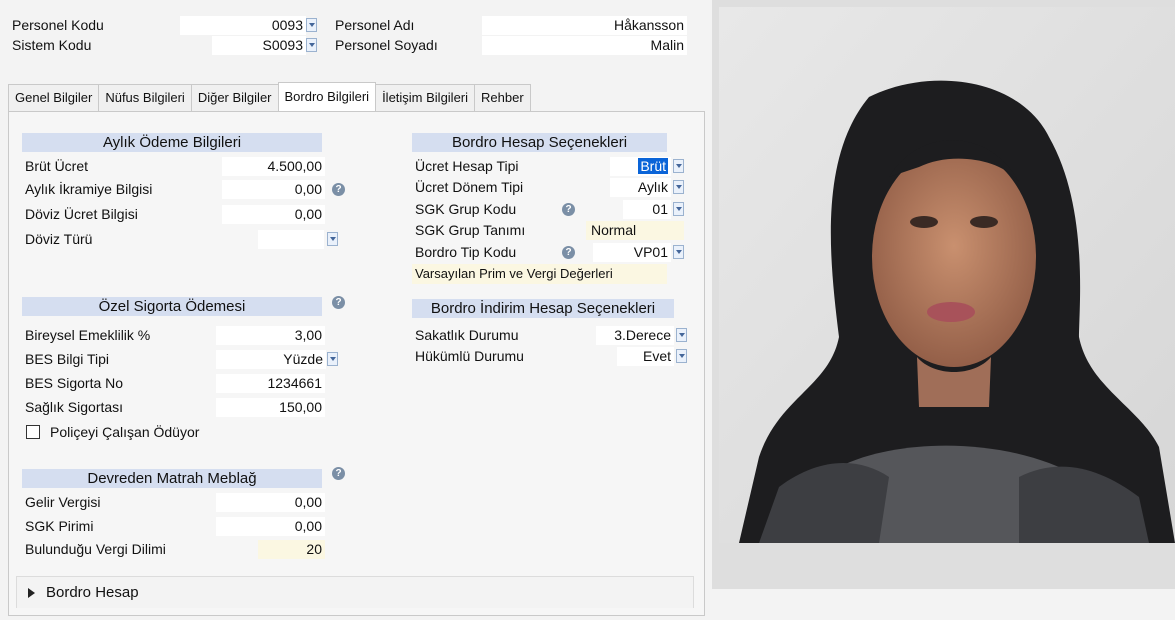 This screenshot has width=1175, height=620. I want to click on tab-iletisim-bilgileri: İletişim Bilgileri, so click(425, 97).